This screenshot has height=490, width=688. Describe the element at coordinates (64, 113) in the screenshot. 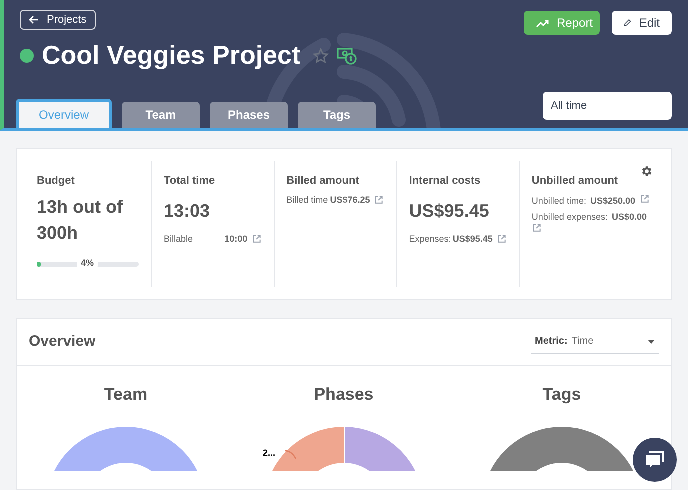

I see `tab: Overview` at that location.